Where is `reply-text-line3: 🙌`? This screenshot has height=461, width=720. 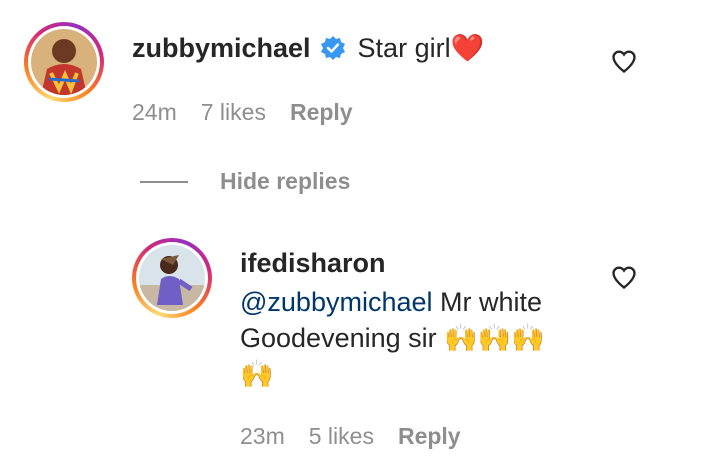
reply-text-line3: 🙌 is located at coordinates (257, 374).